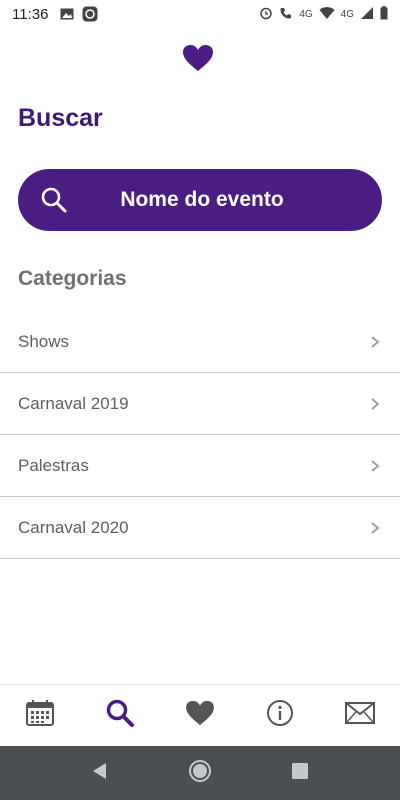 This screenshot has width=400, height=800. What do you see at coordinates (200, 404) in the screenshot?
I see `list-item: Carnaval 2019` at bounding box center [200, 404].